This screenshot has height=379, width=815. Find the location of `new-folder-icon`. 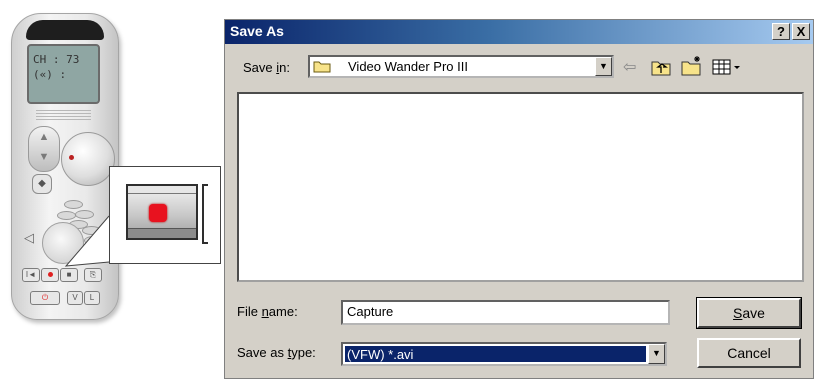

new-folder-icon is located at coordinates (692, 65).